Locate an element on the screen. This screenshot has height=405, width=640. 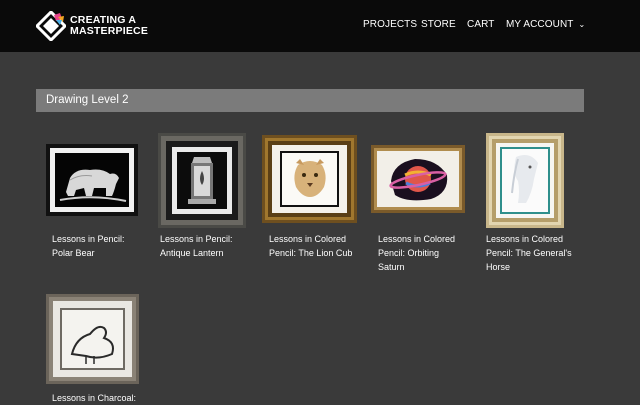
card-title-line: Pencil: Orbiting is located at coordinates (409, 253).